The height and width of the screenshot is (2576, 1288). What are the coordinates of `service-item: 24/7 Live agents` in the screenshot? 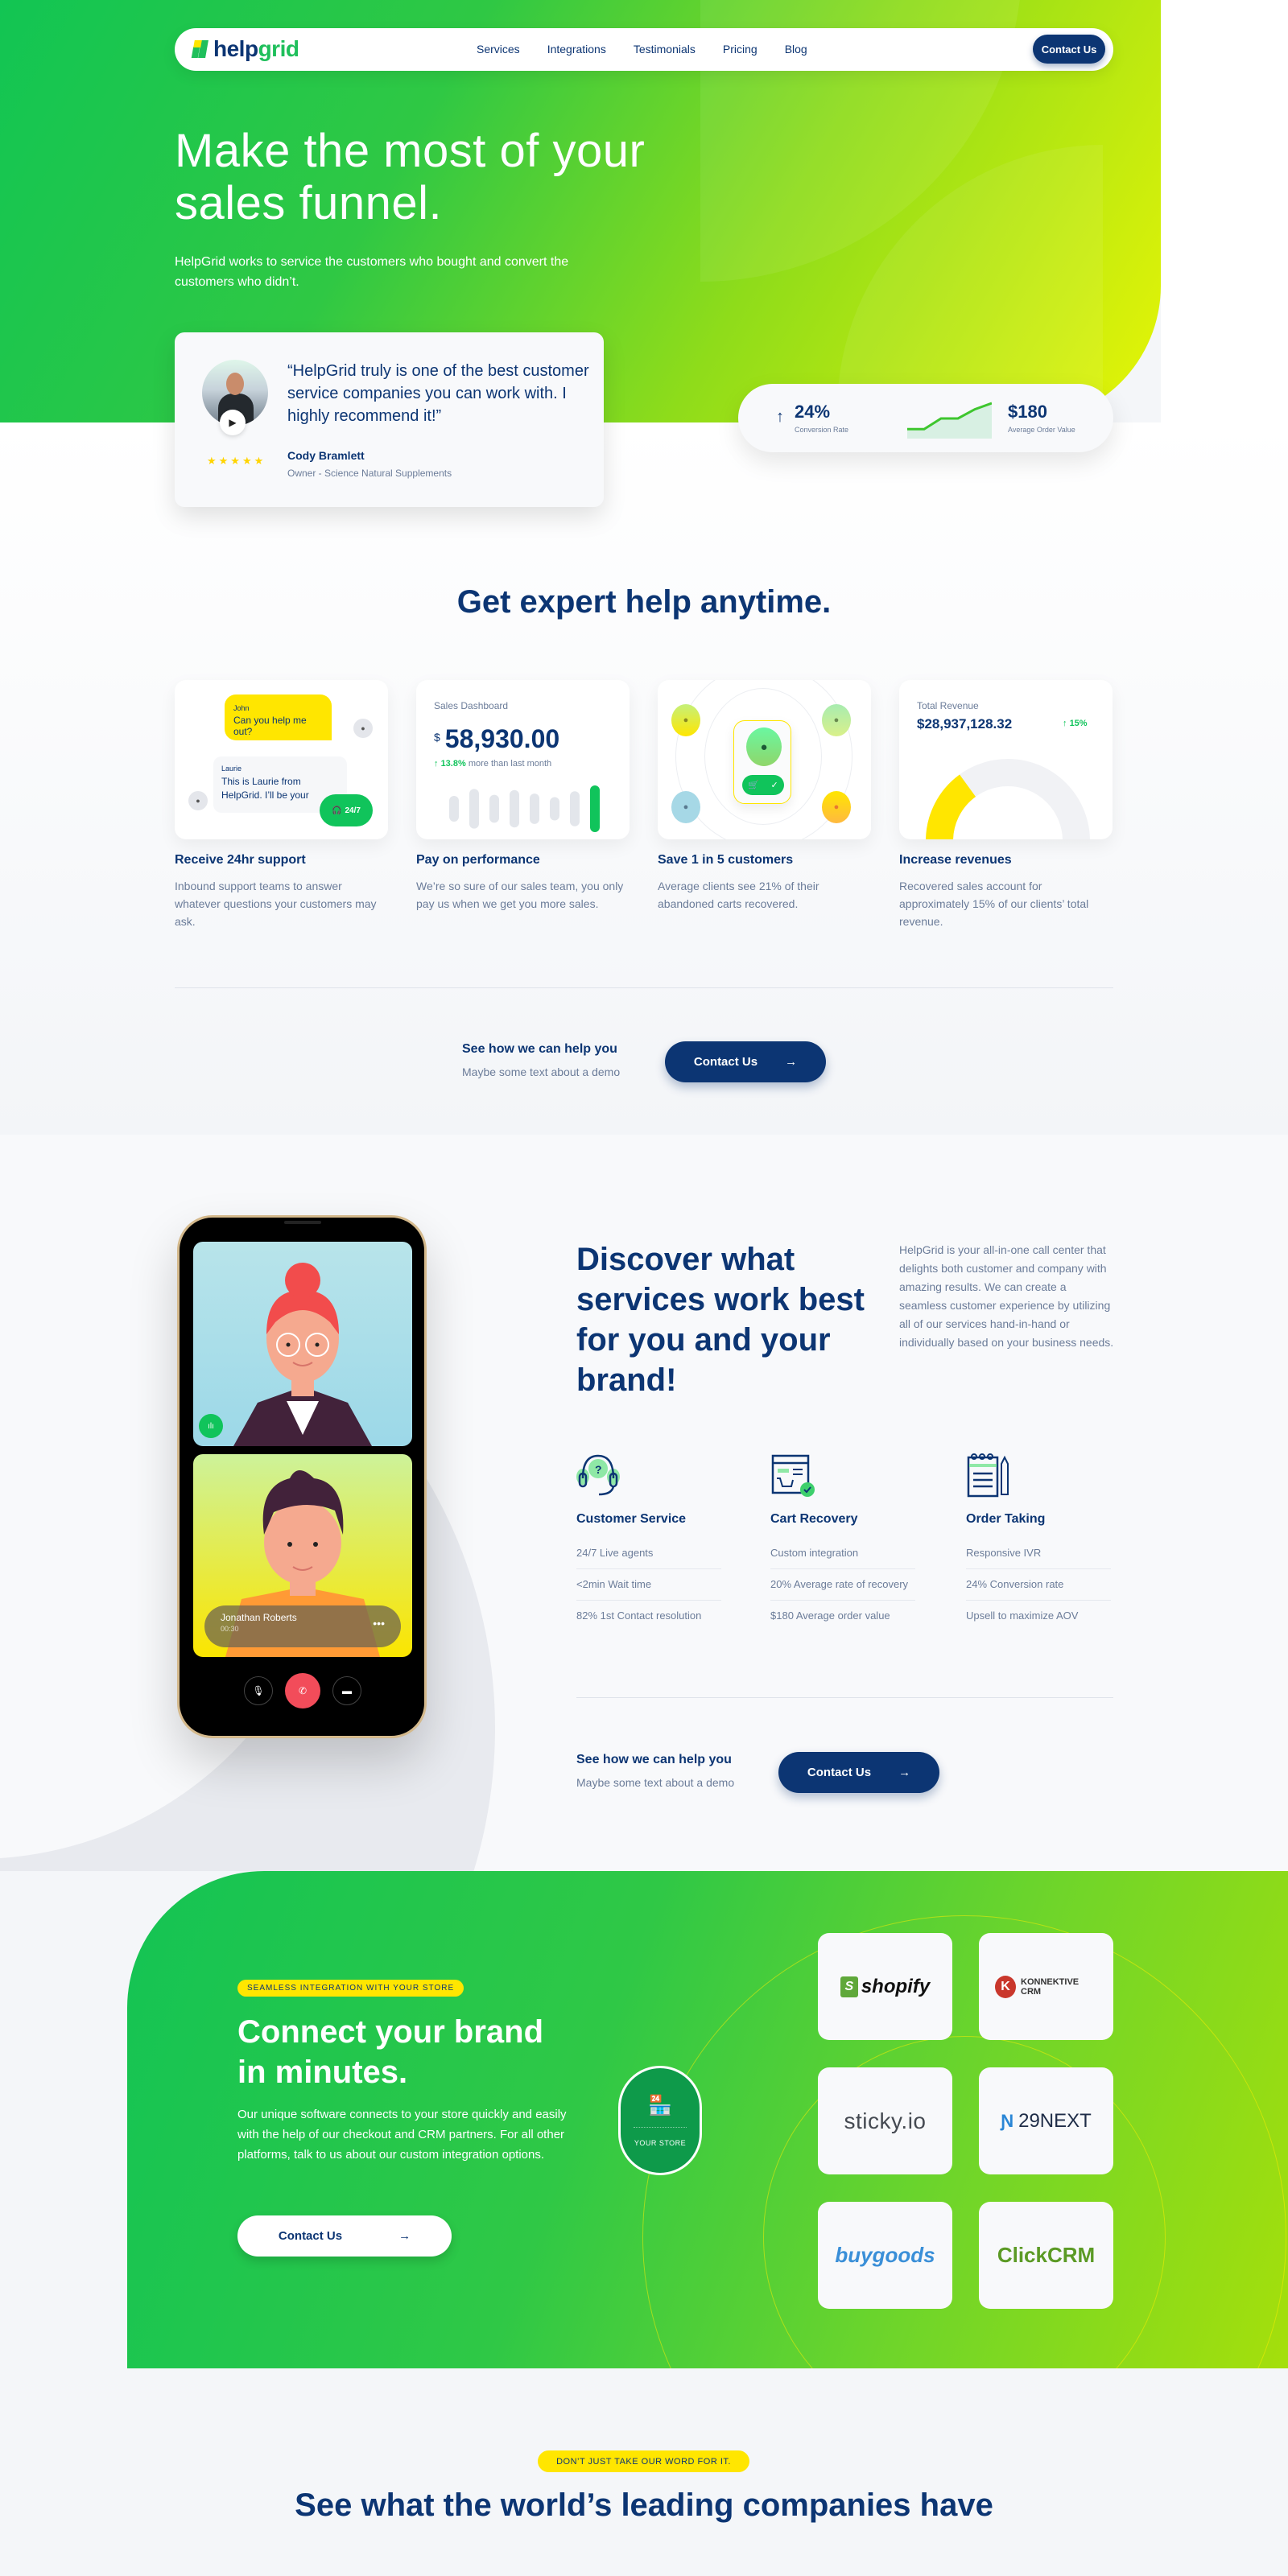 It's located at (648, 1553).